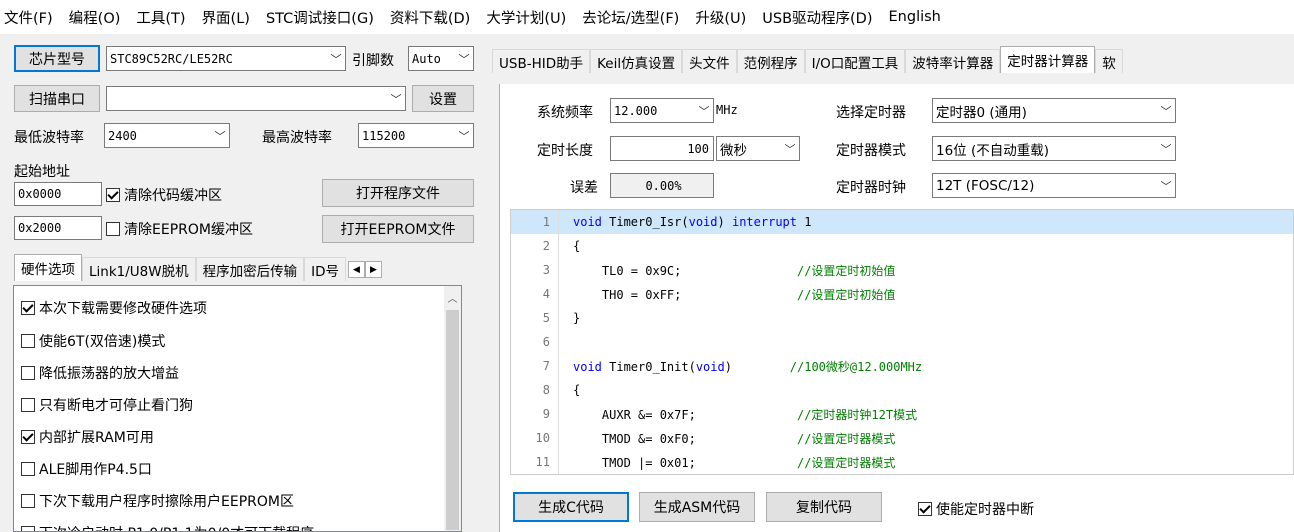 Image resolution: width=1294 pixels, height=532 pixels. What do you see at coordinates (95, 17) in the screenshot?
I see `menu-program: 编程(O)` at bounding box center [95, 17].